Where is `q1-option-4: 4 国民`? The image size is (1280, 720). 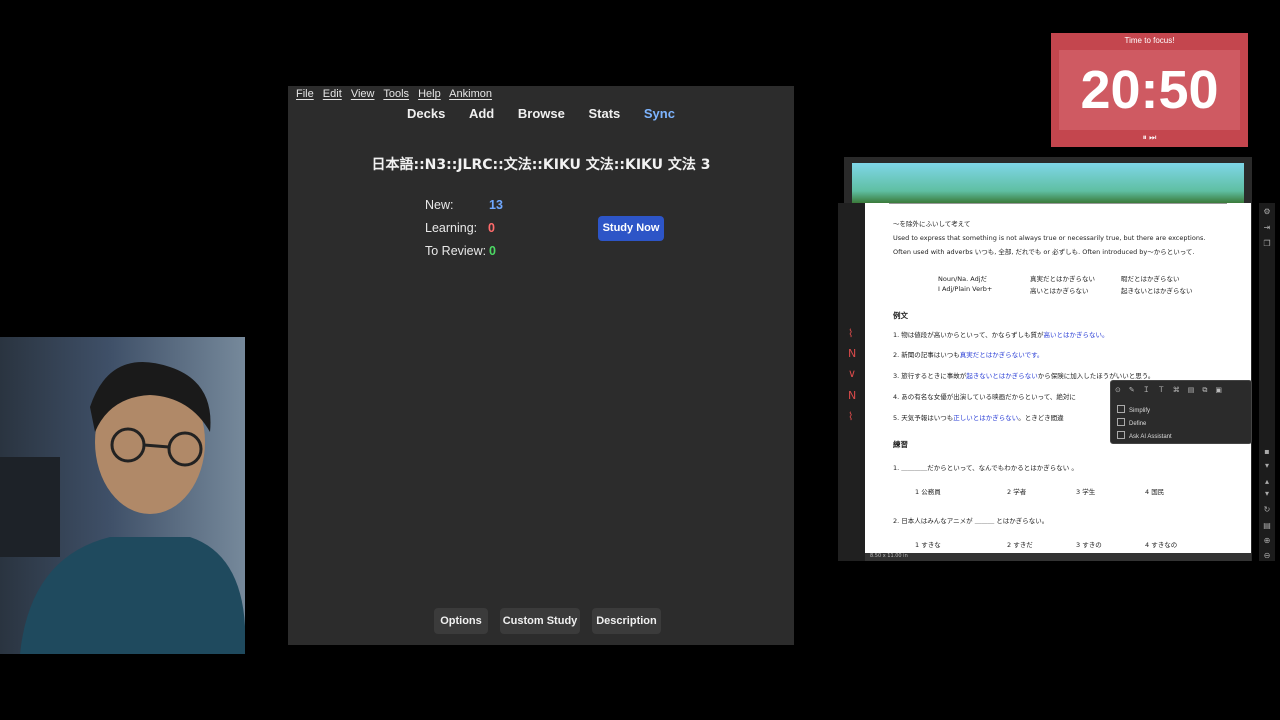 q1-option-4: 4 国民 is located at coordinates (1155, 492).